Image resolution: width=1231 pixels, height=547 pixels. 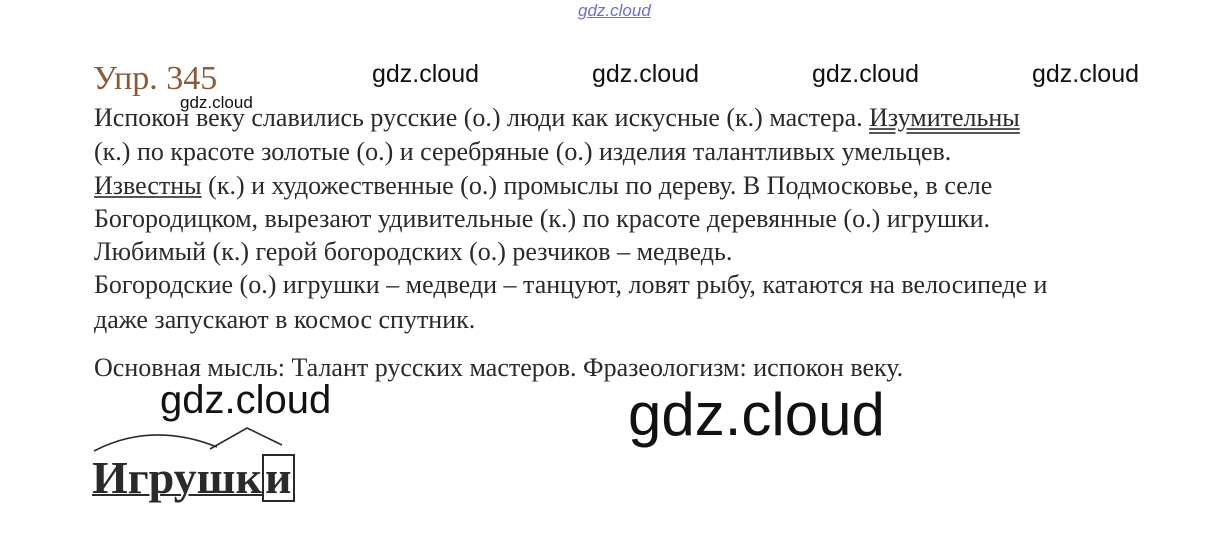 I want to click on text-line-7-text: даже запускают в космос спутник., so click(x=285, y=319).